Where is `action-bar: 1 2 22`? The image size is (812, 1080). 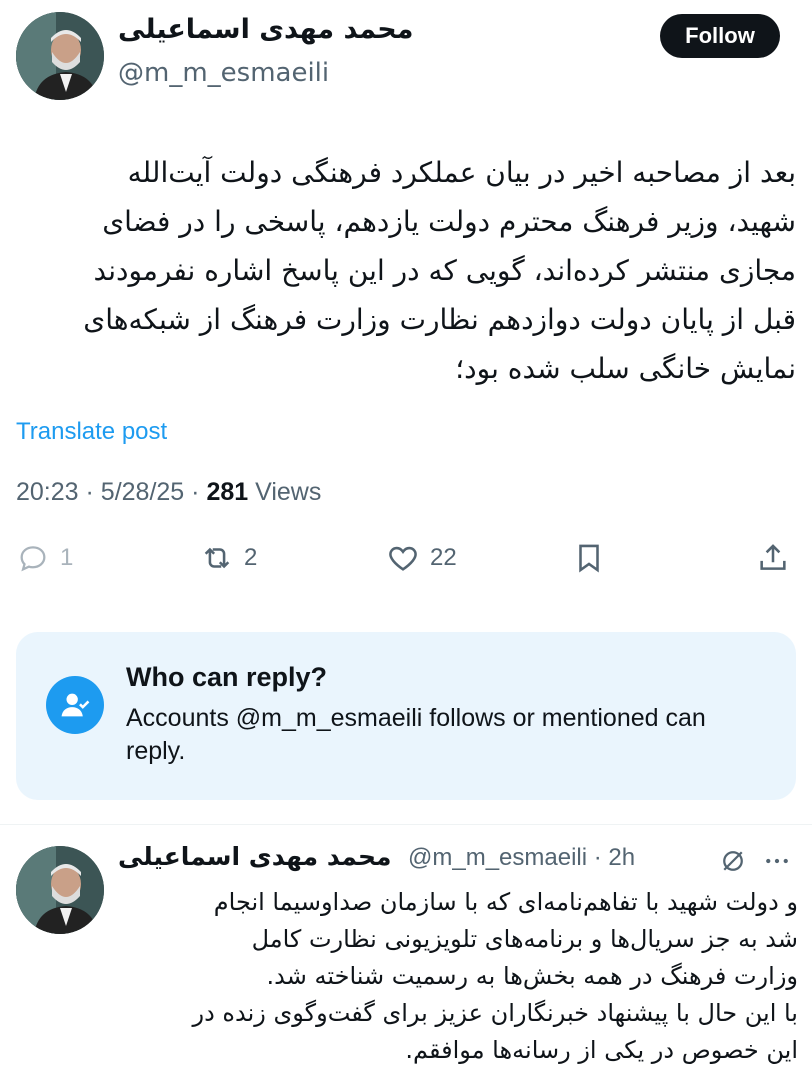 action-bar: 1 2 22 is located at coordinates (406, 558).